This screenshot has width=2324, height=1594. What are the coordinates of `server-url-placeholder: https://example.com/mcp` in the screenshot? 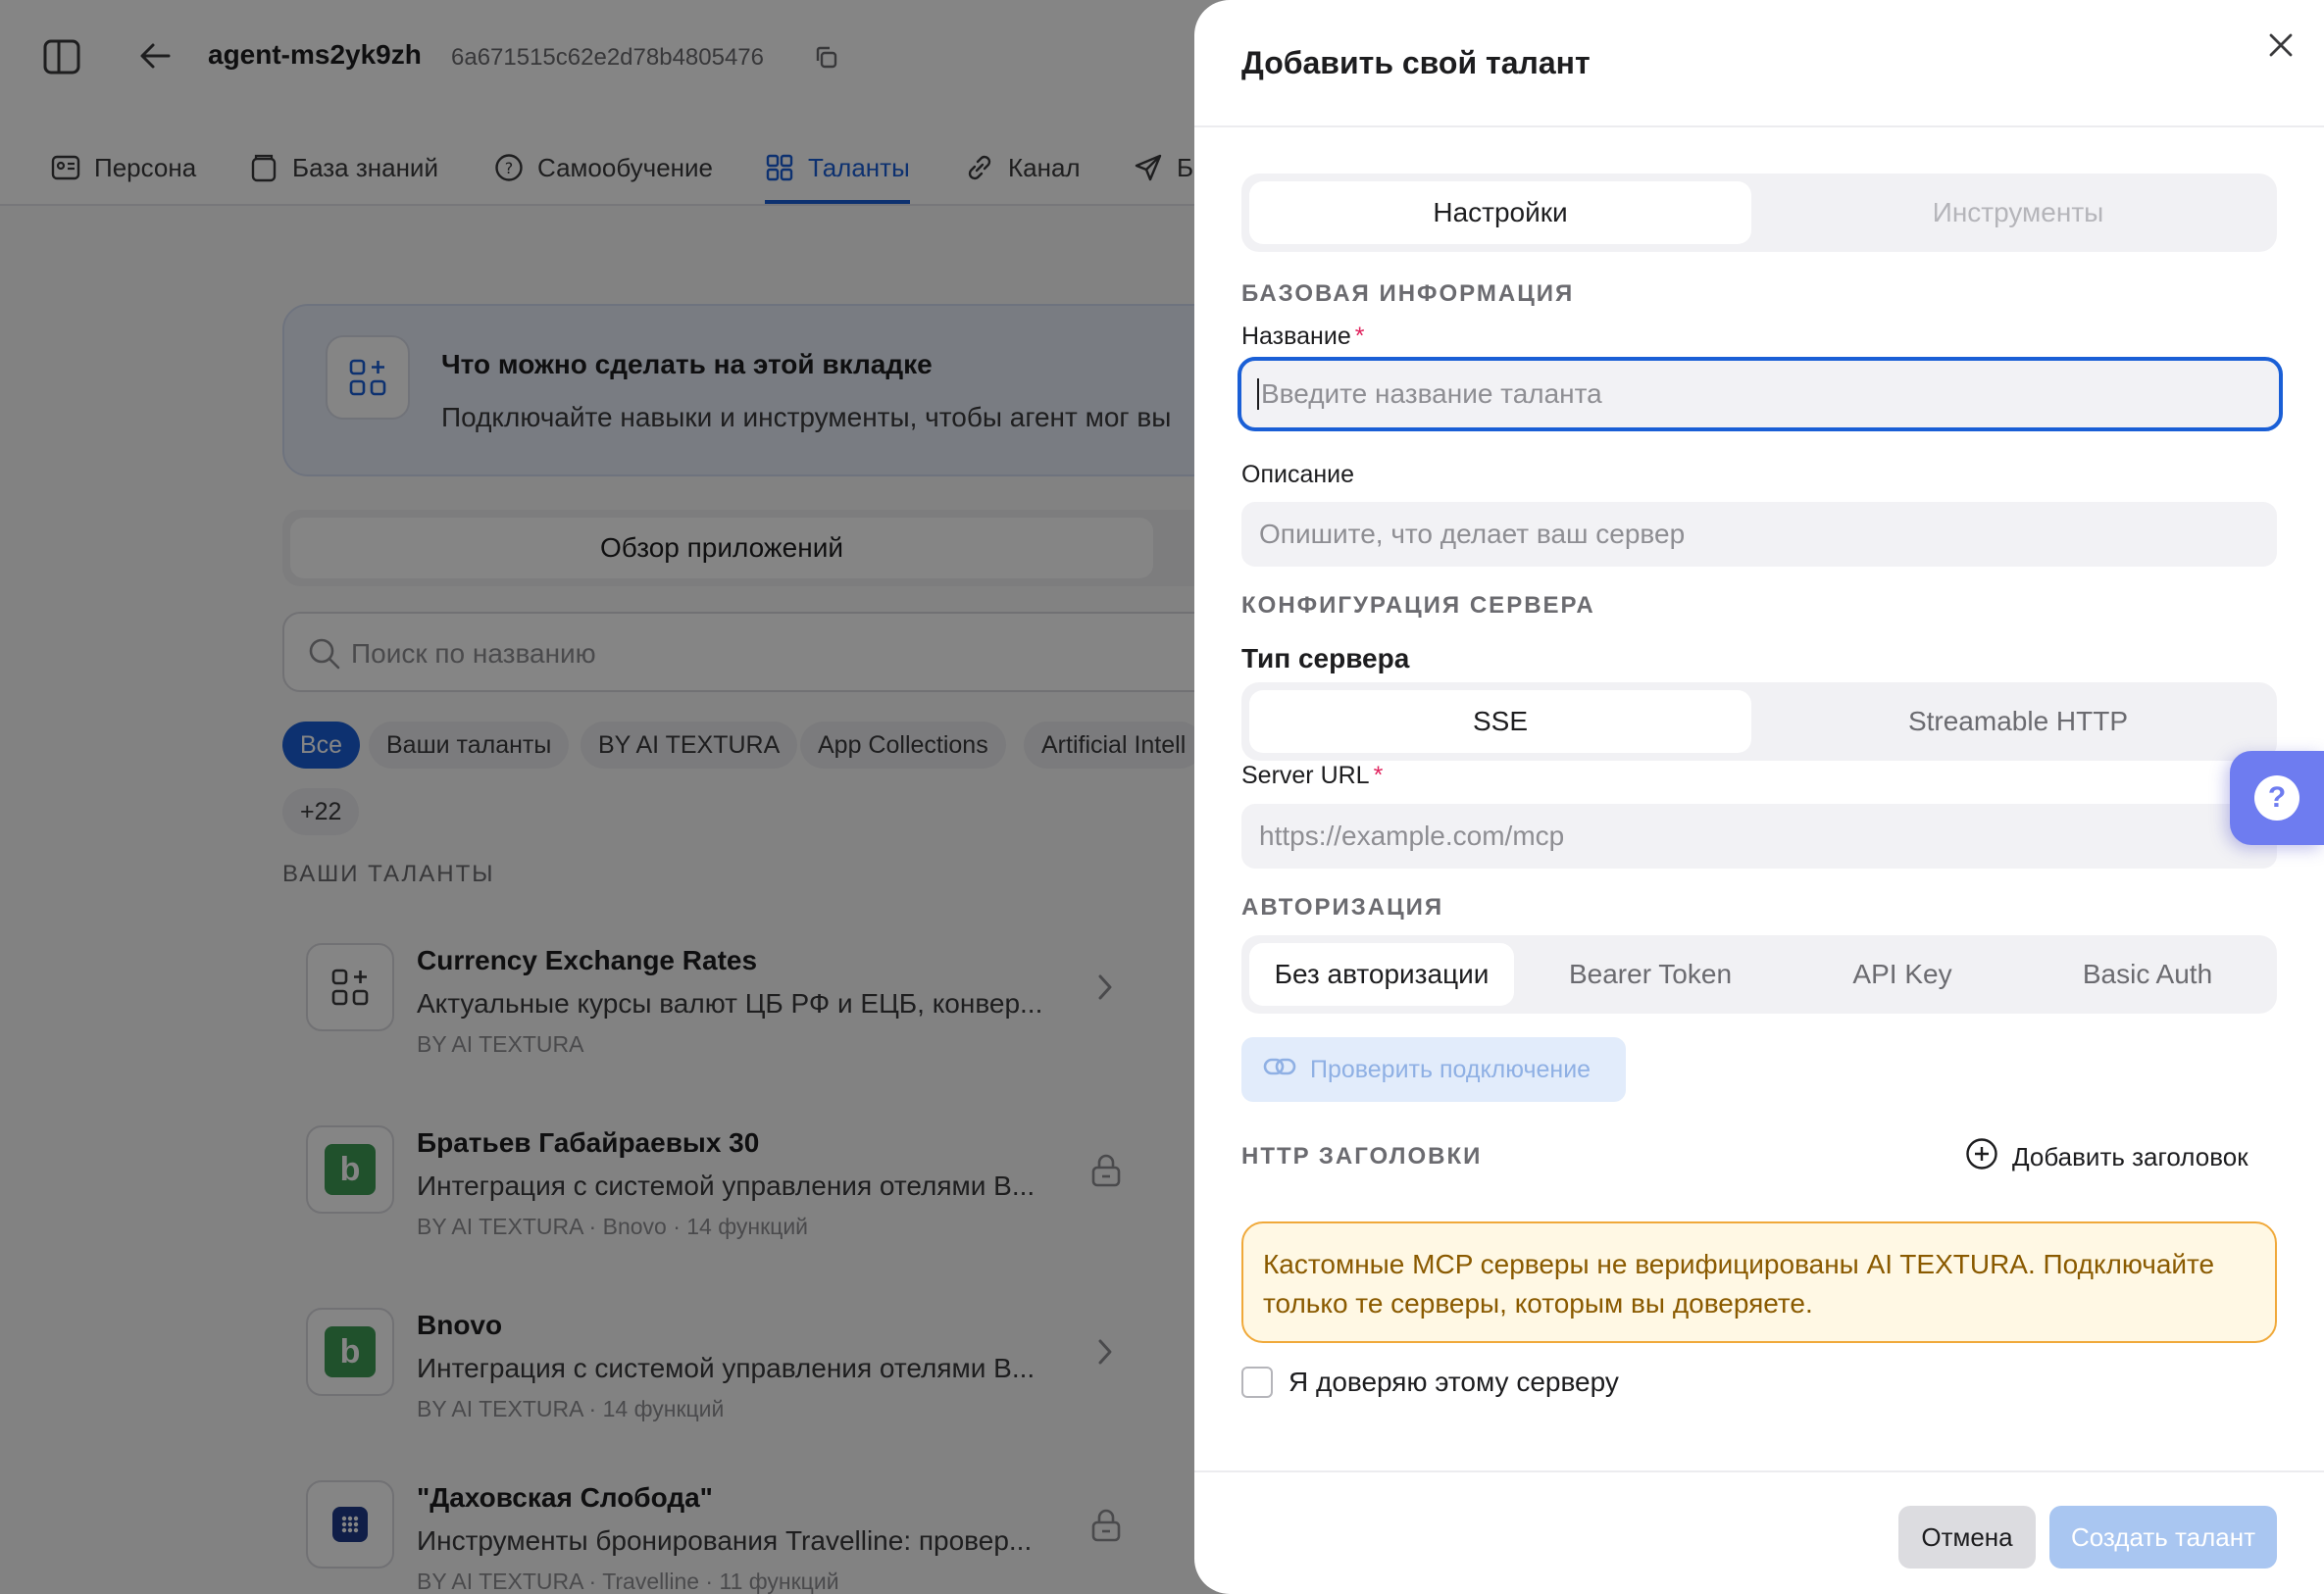 It's located at (1412, 836).